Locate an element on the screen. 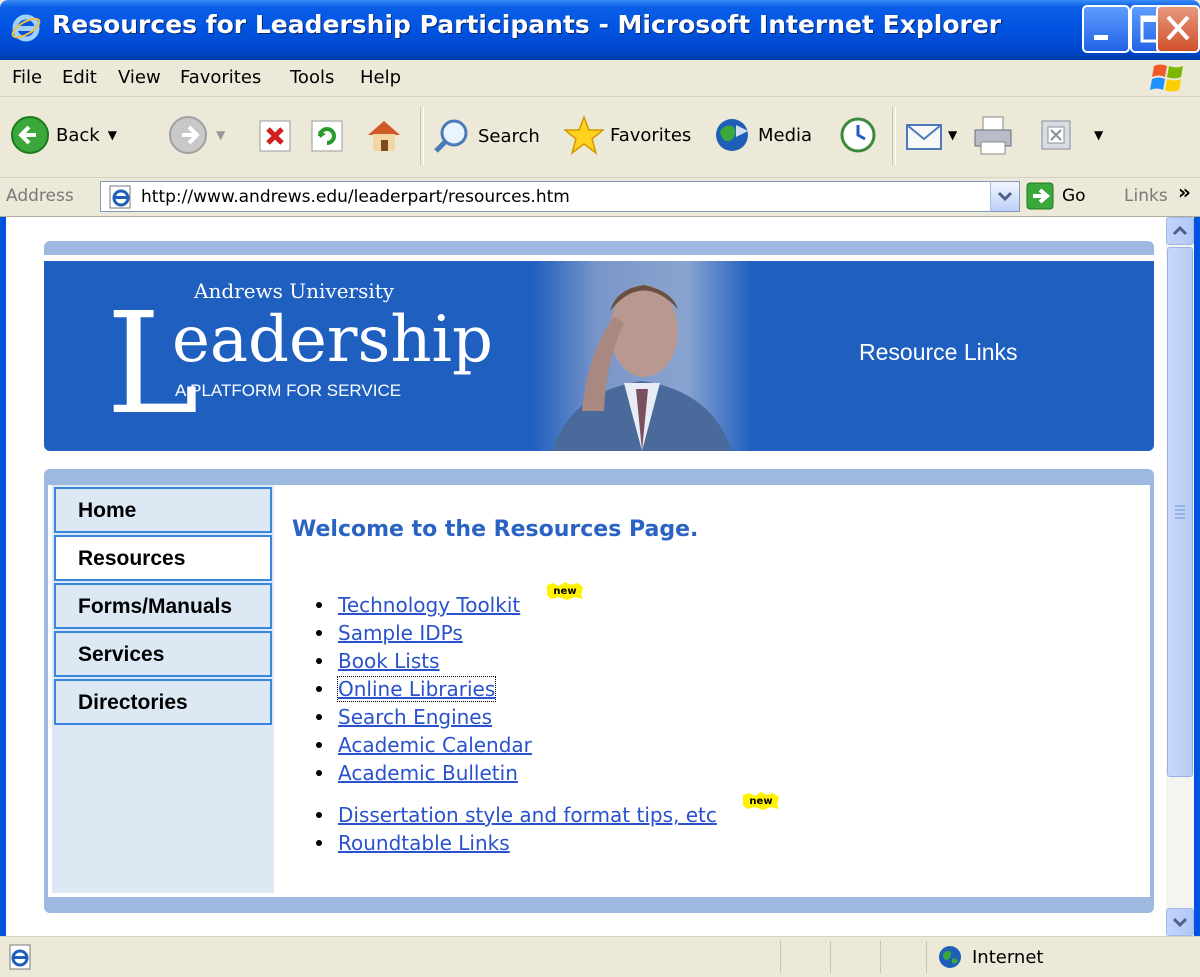  menu-help: Help is located at coordinates (380, 77).